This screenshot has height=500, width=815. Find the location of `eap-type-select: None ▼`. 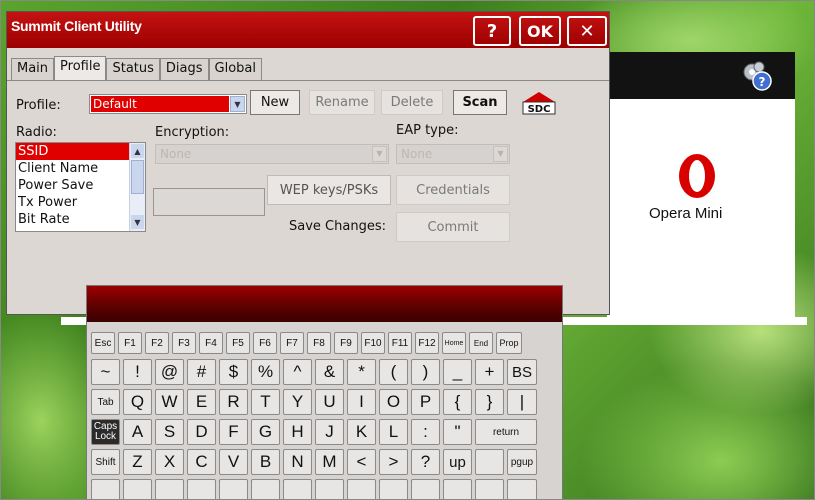

eap-type-select: None ▼ is located at coordinates (453, 154).